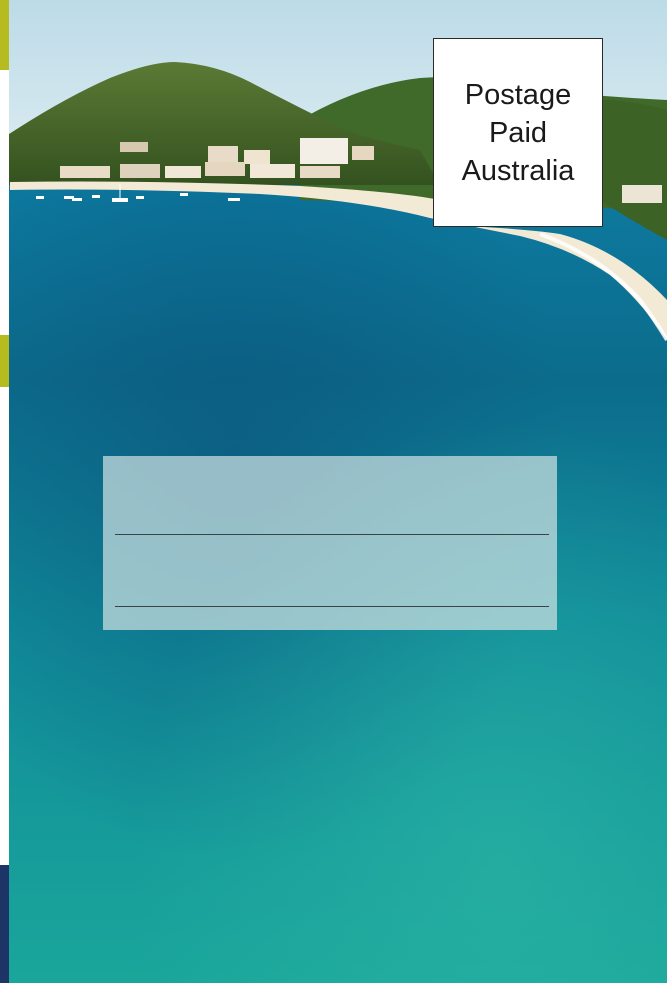 The height and width of the screenshot is (983, 667). Describe the element at coordinates (4, 35) in the screenshot. I see `edge-stripe-olive-top` at that location.